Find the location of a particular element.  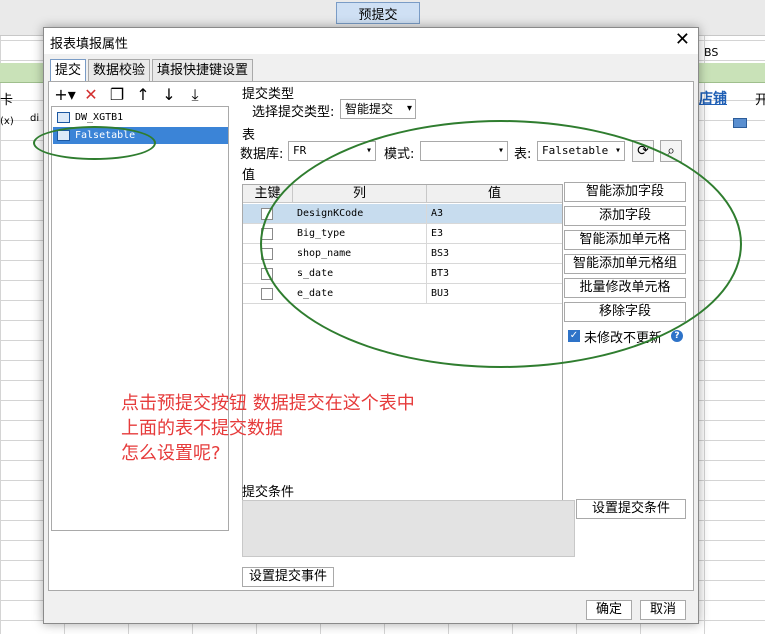

tab-submit: 提交 is located at coordinates (68, 70).